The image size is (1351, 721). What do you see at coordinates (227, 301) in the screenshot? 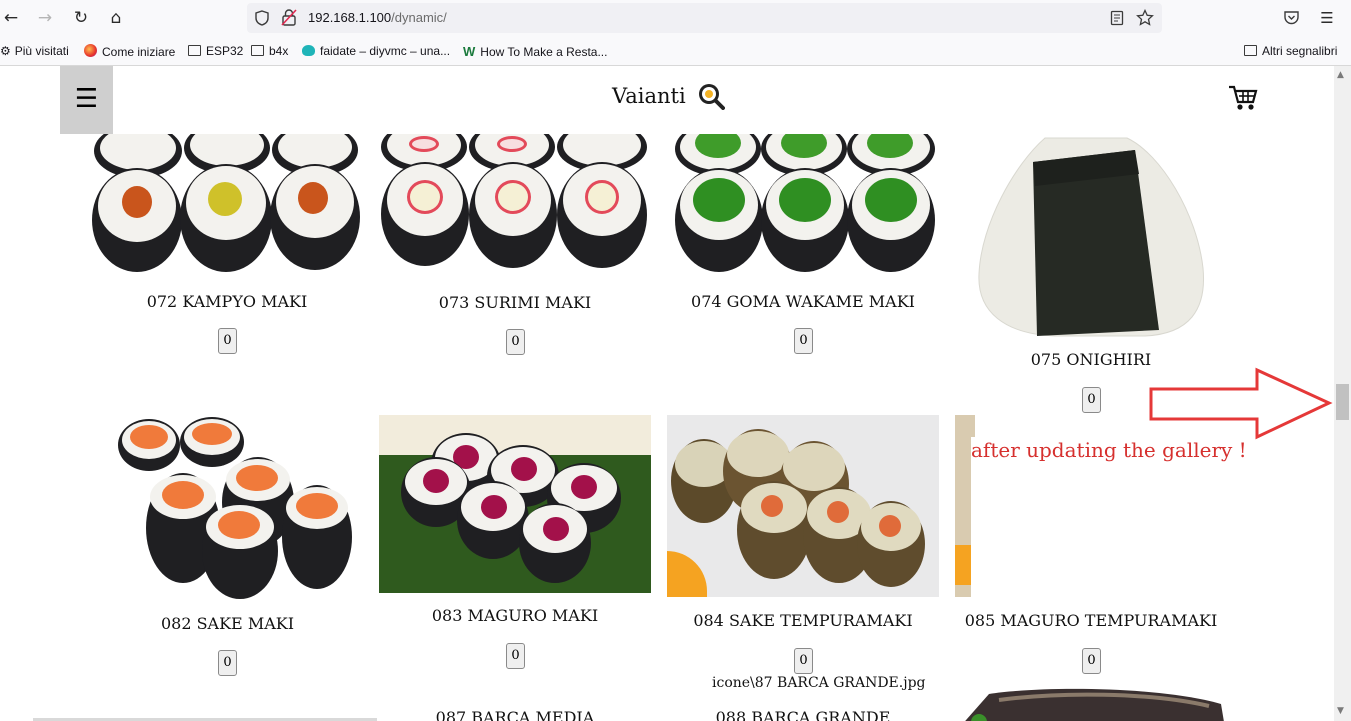
I see `product-title: 072 KAMPYO MAKI` at bounding box center [227, 301].